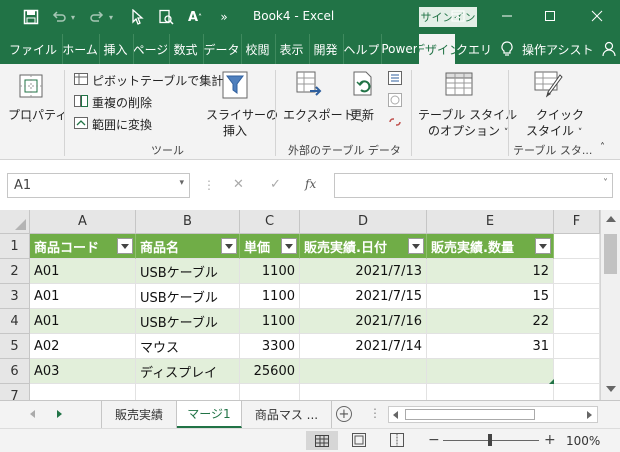  Describe the element at coordinates (363, 321) in the screenshot. I see `table-cell: 2021/7/16` at that location.